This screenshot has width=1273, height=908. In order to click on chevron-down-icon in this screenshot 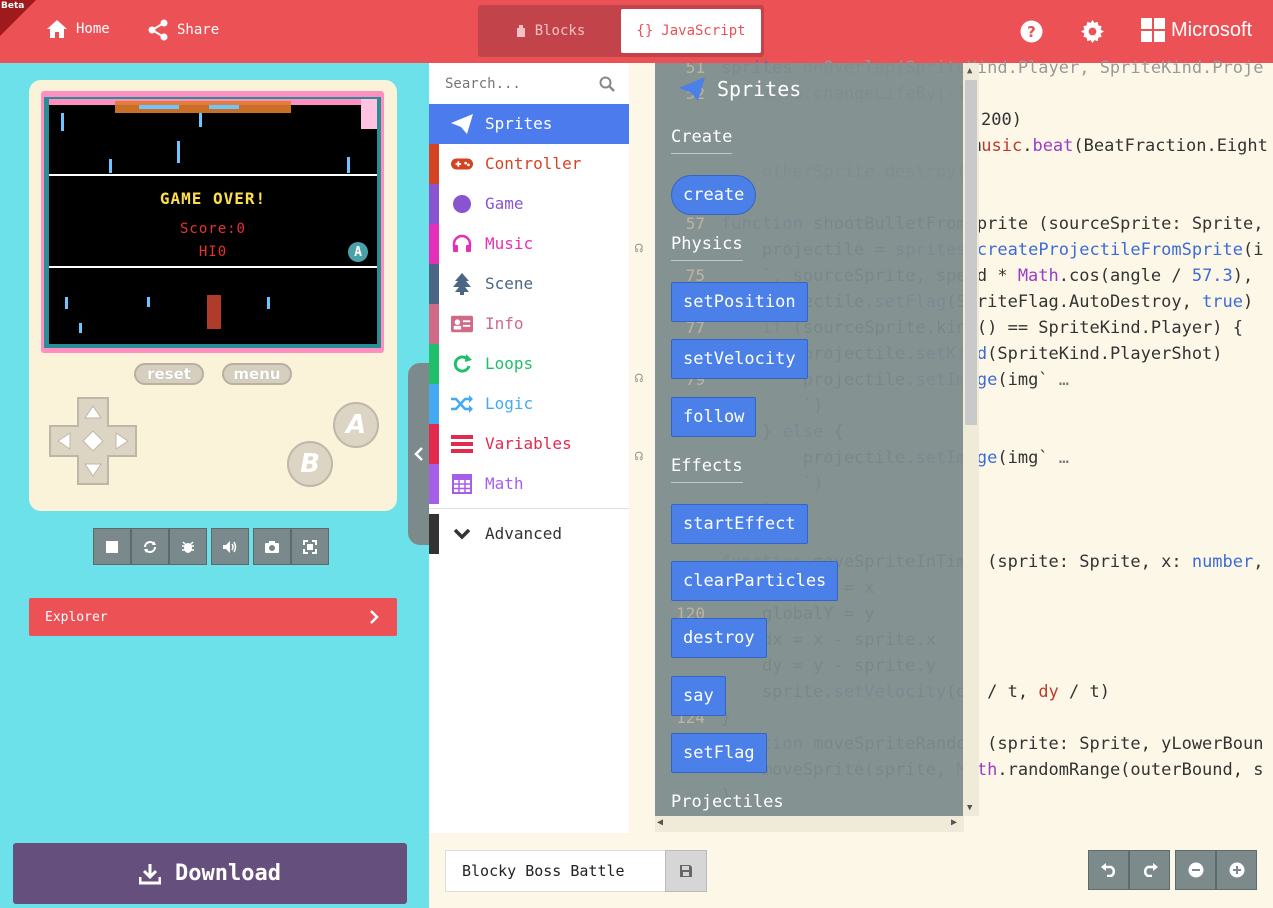, I will do `click(462, 534)`.